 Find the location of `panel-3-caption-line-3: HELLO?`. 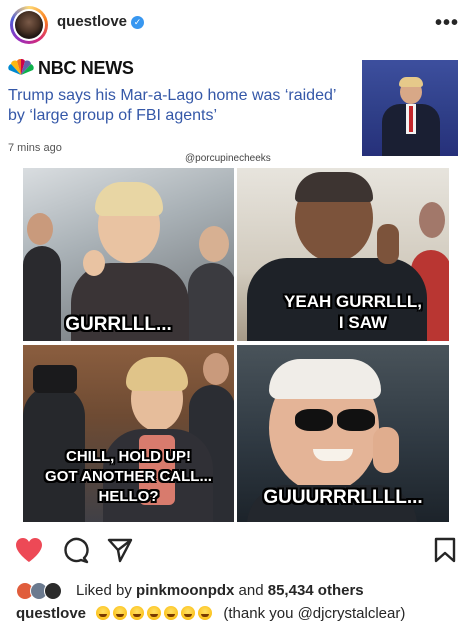

panel-3-caption-line-3: HELLO? is located at coordinates (128, 496).